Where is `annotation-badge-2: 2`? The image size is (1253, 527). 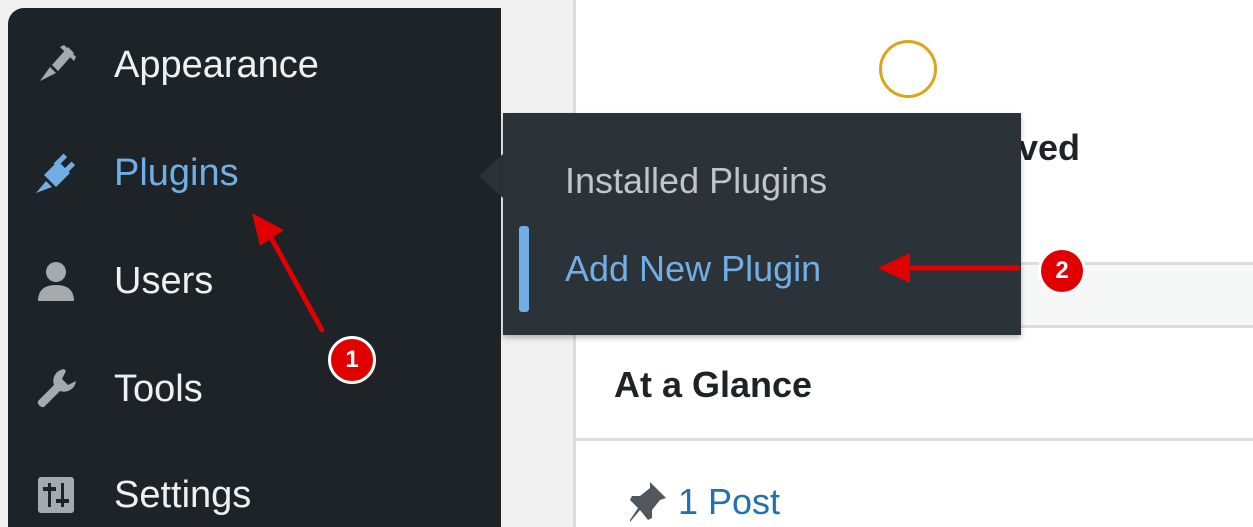 annotation-badge-2: 2 is located at coordinates (1062, 271).